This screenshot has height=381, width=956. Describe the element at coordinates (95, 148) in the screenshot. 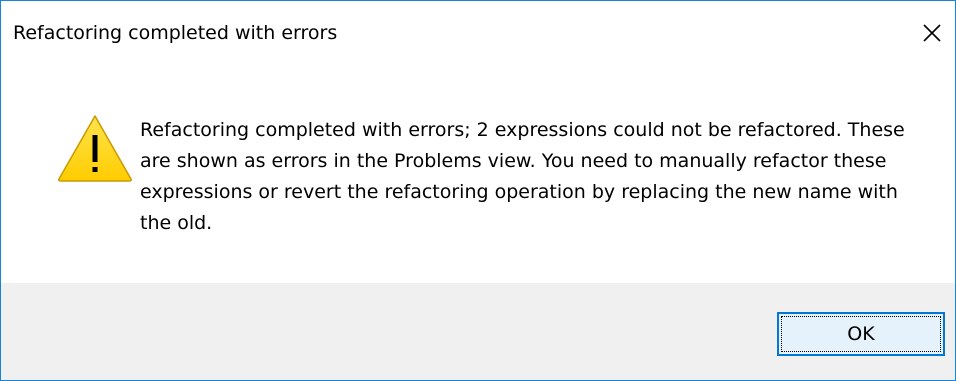

I see `warning-icon` at that location.